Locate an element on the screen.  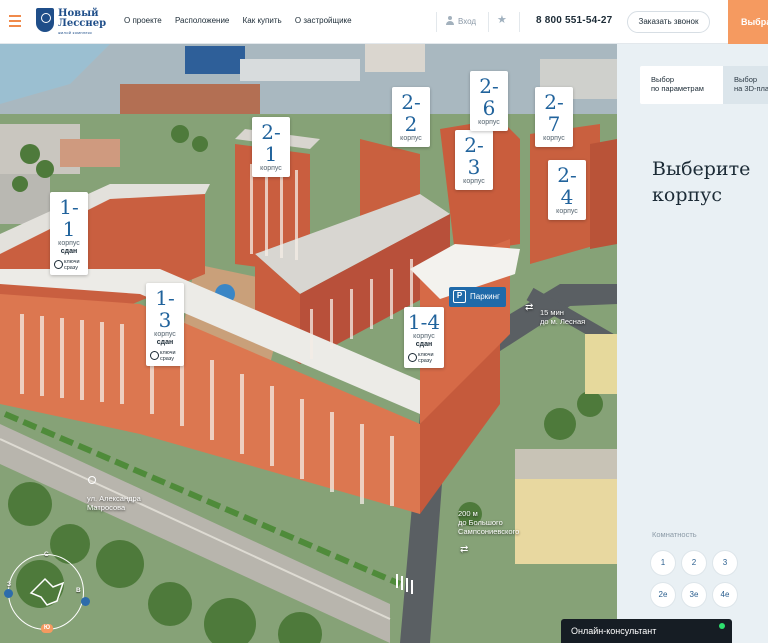
logo: Новый Лесснер жилой комплекс is located at coordinates (71, 22).